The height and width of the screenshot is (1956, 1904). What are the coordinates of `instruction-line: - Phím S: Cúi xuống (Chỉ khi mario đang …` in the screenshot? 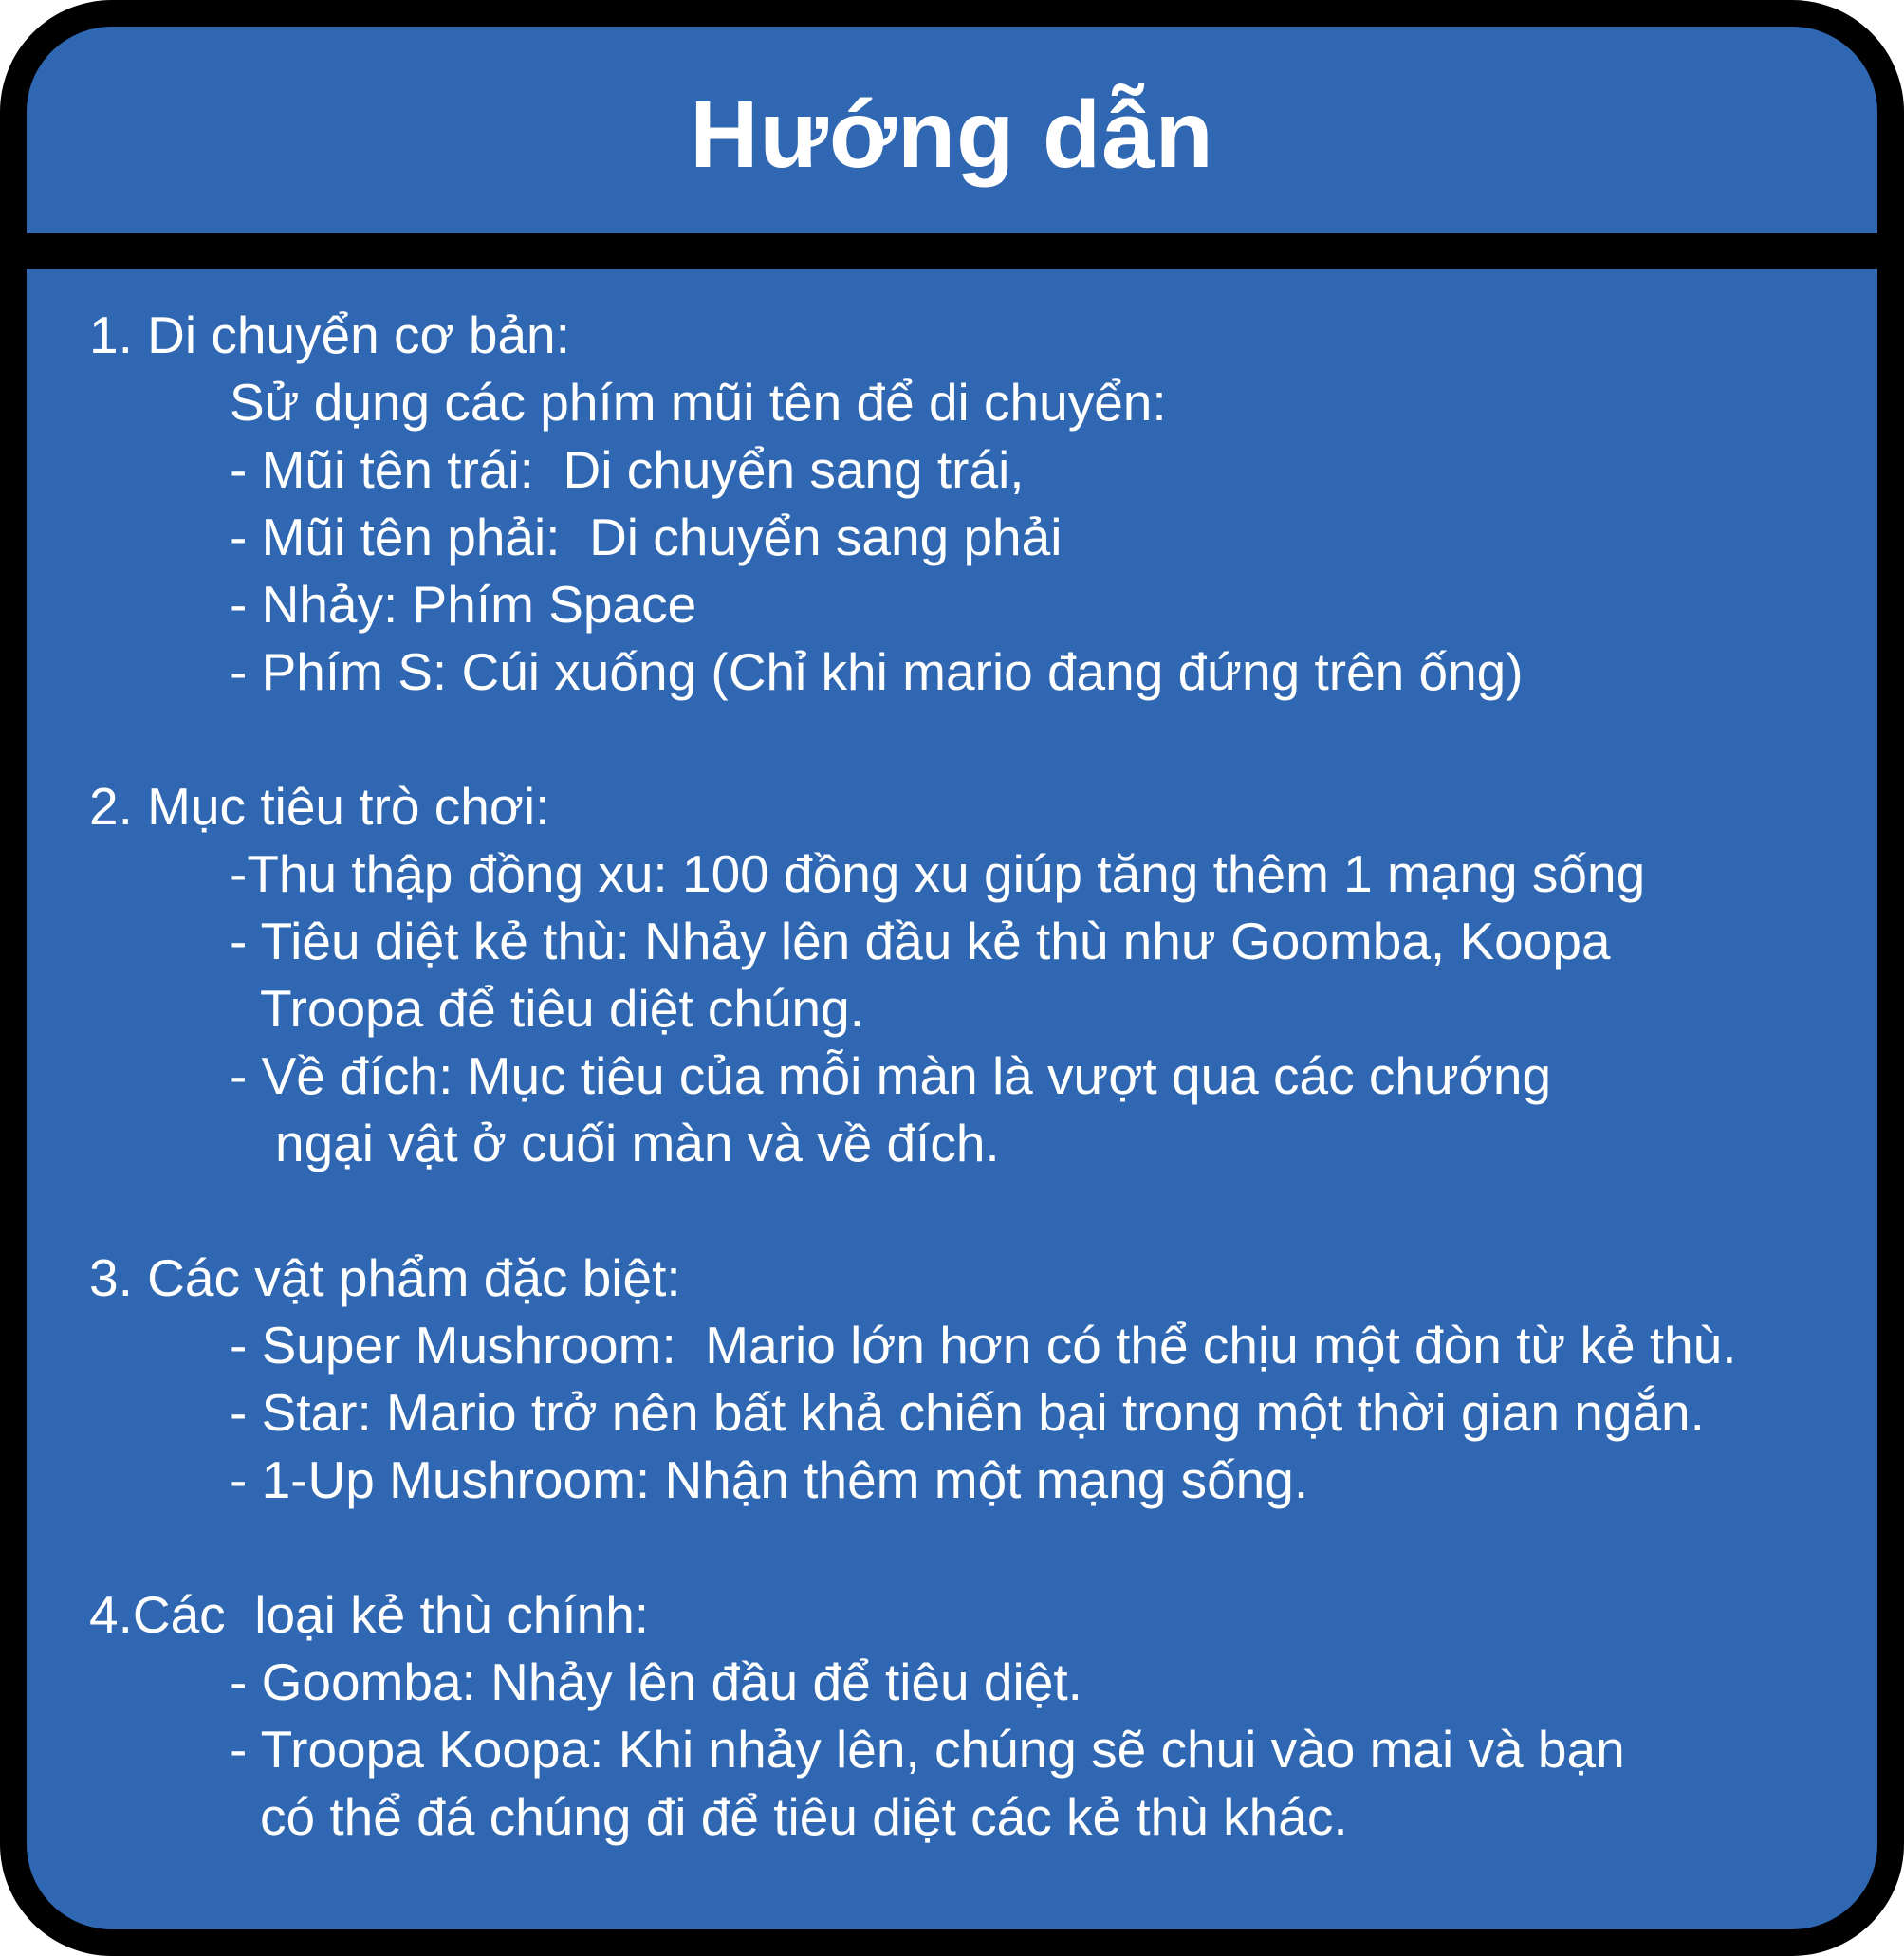 It's located at (877, 671).